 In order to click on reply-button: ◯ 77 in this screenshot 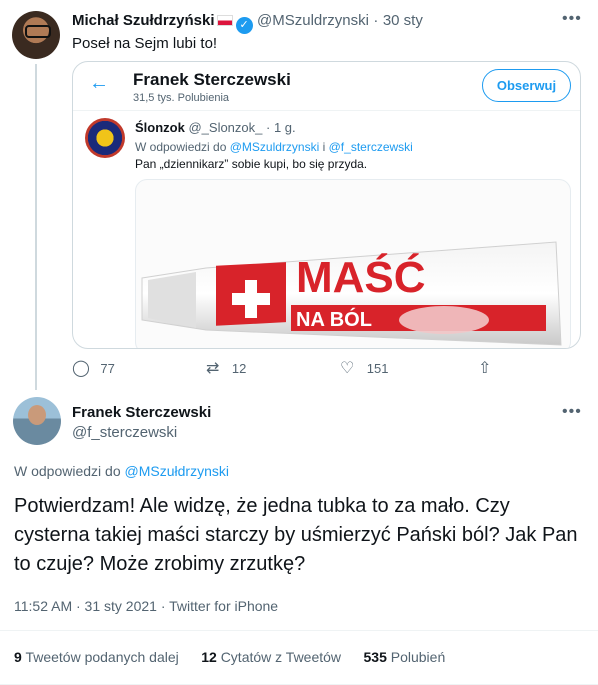, I will do `click(93, 368)`.